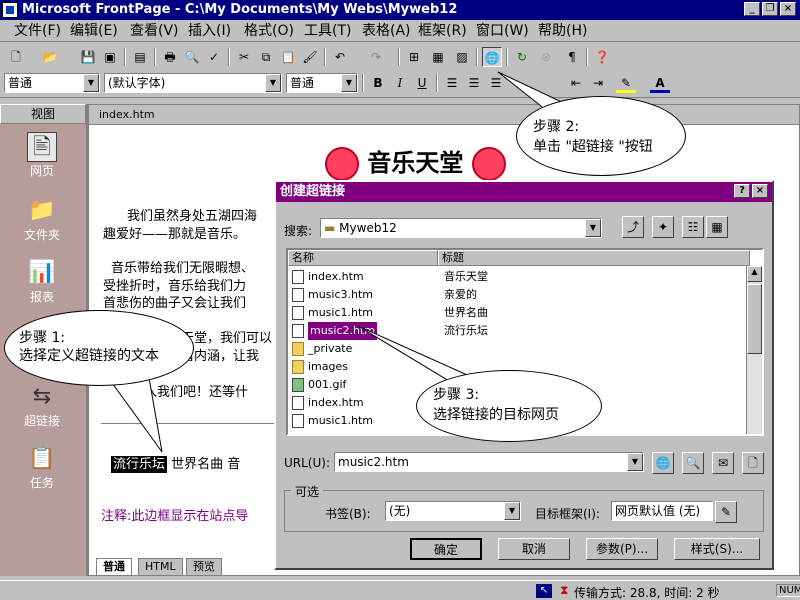  Describe the element at coordinates (520, 349) in the screenshot. I see `file-row: _private` at that location.